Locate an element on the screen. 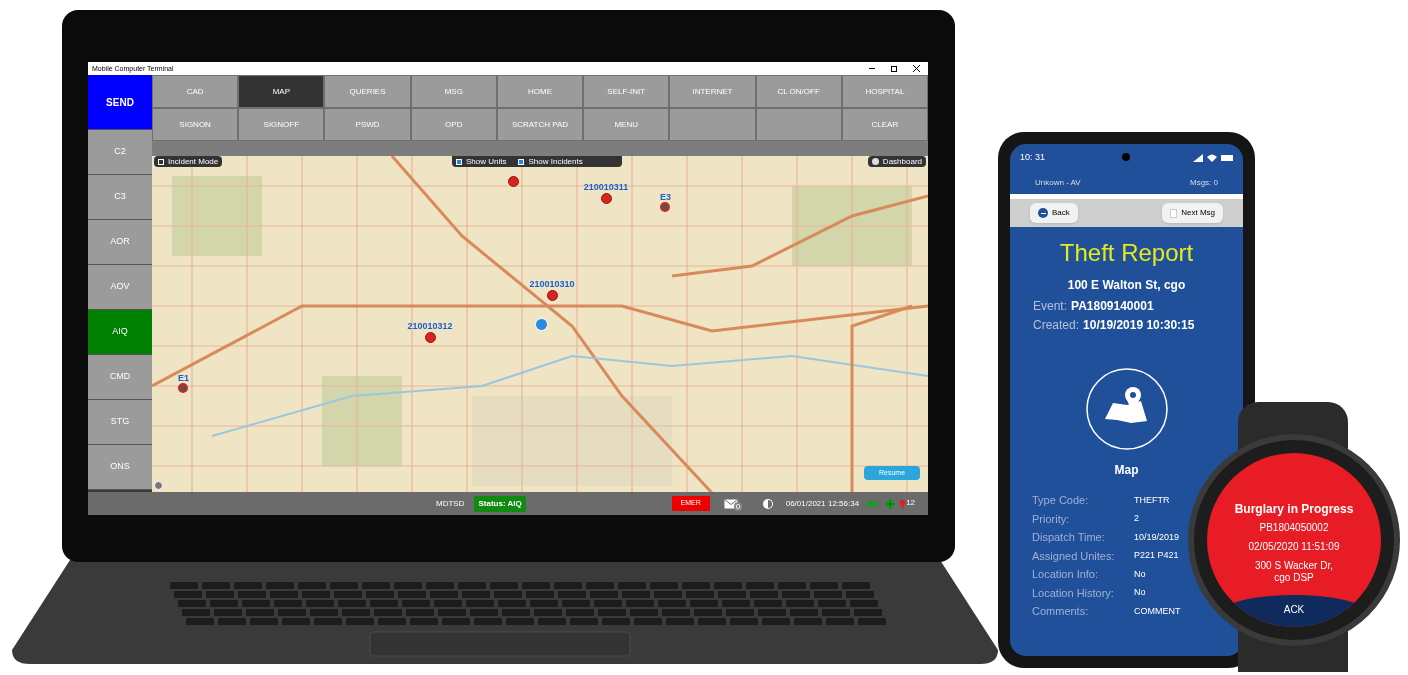 The image size is (1408, 675). dashboard-button: Dashboard is located at coordinates (896, 161).